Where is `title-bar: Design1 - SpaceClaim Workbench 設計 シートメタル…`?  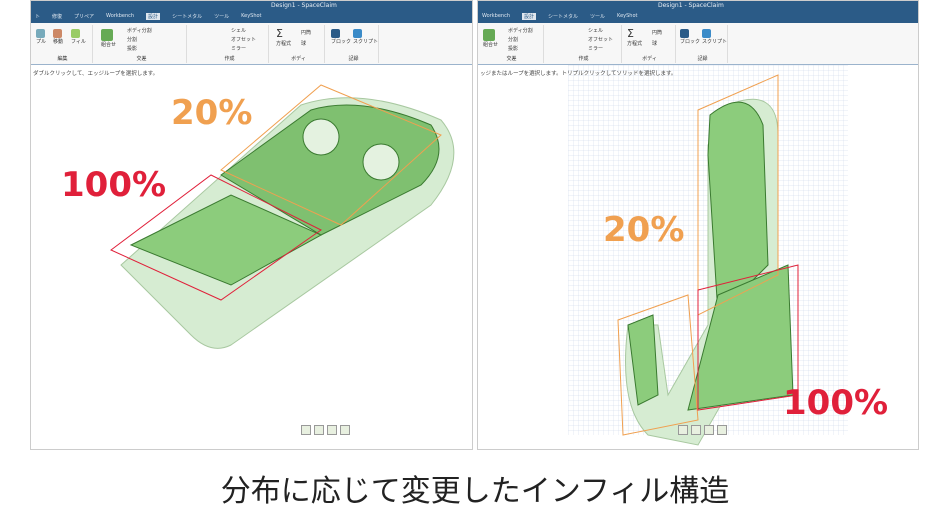
title-bar: Design1 - SpaceClaim Workbench 設計 シートメタル… is located at coordinates (698, 12).